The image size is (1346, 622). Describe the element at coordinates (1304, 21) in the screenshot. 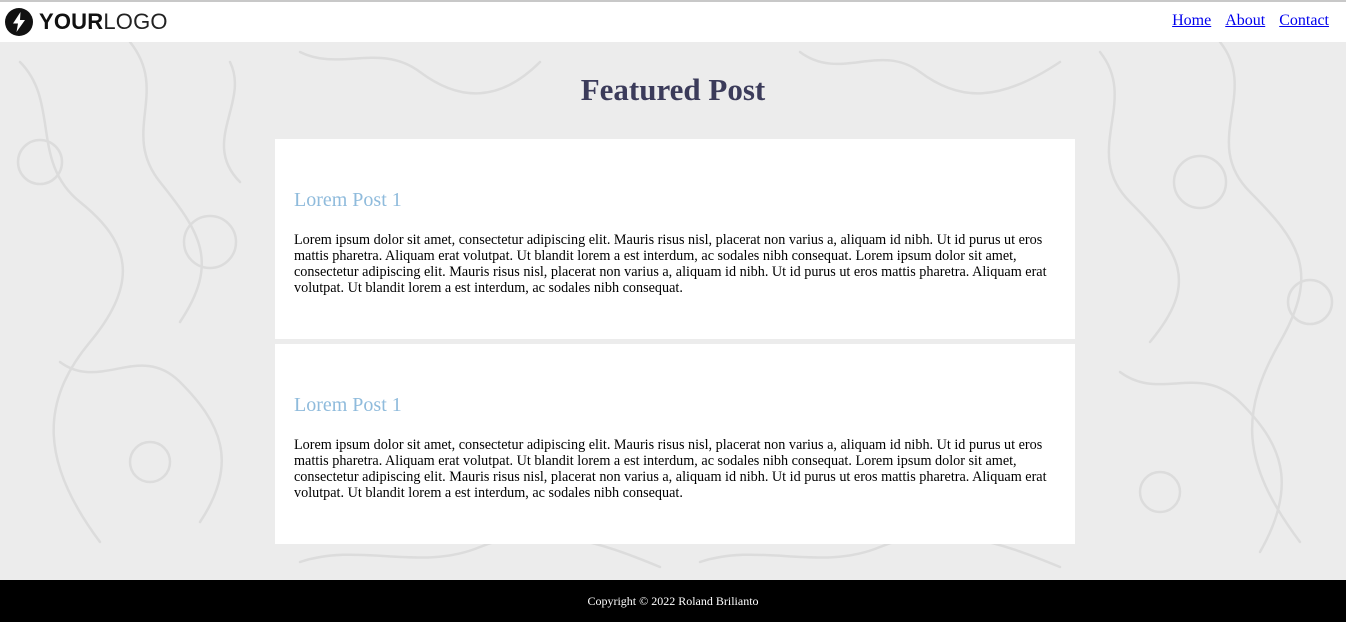

I see `nav-link-contact: Contact` at that location.